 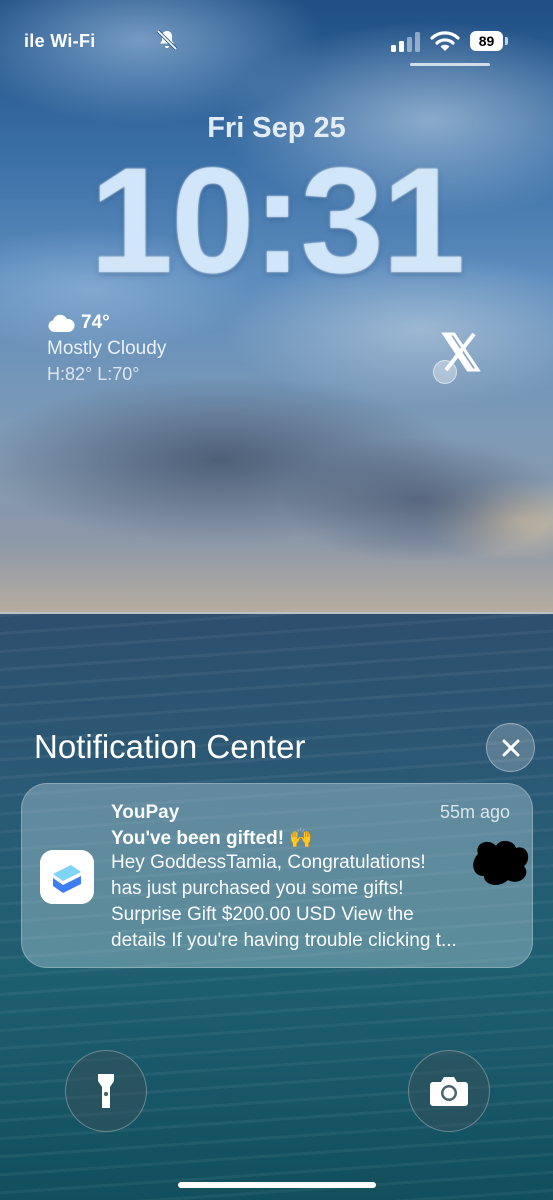 I want to click on widget-indicator-dot, so click(x=445, y=372).